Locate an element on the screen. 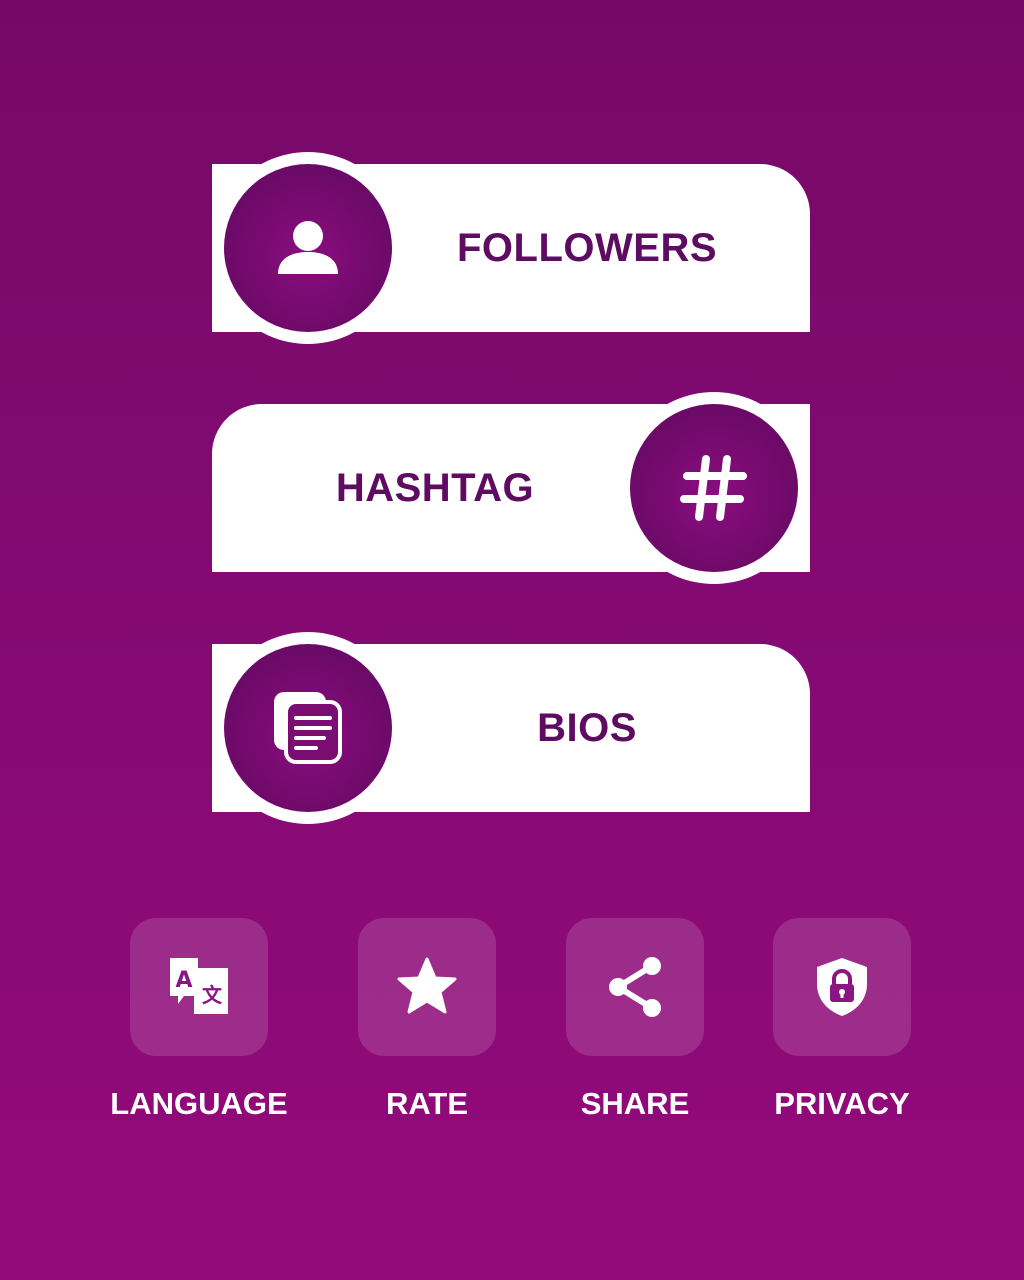 Image resolution: width=1024 pixels, height=1280 pixels. privacy-action: PRIVACY is located at coordinates (842, 1020).